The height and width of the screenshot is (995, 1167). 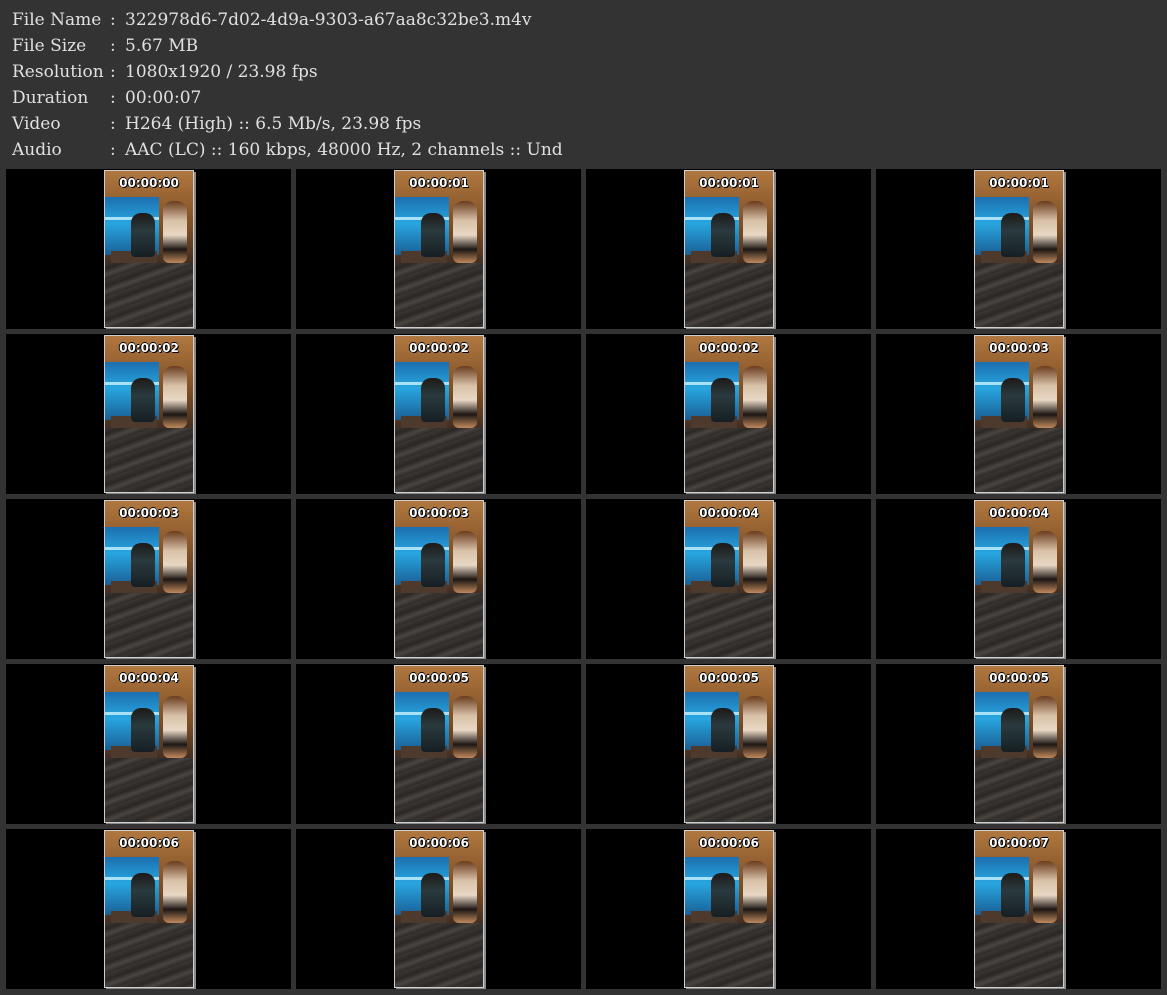 I want to click on video-frame-thumbnail: 00:00:07, so click(x=1019, y=909).